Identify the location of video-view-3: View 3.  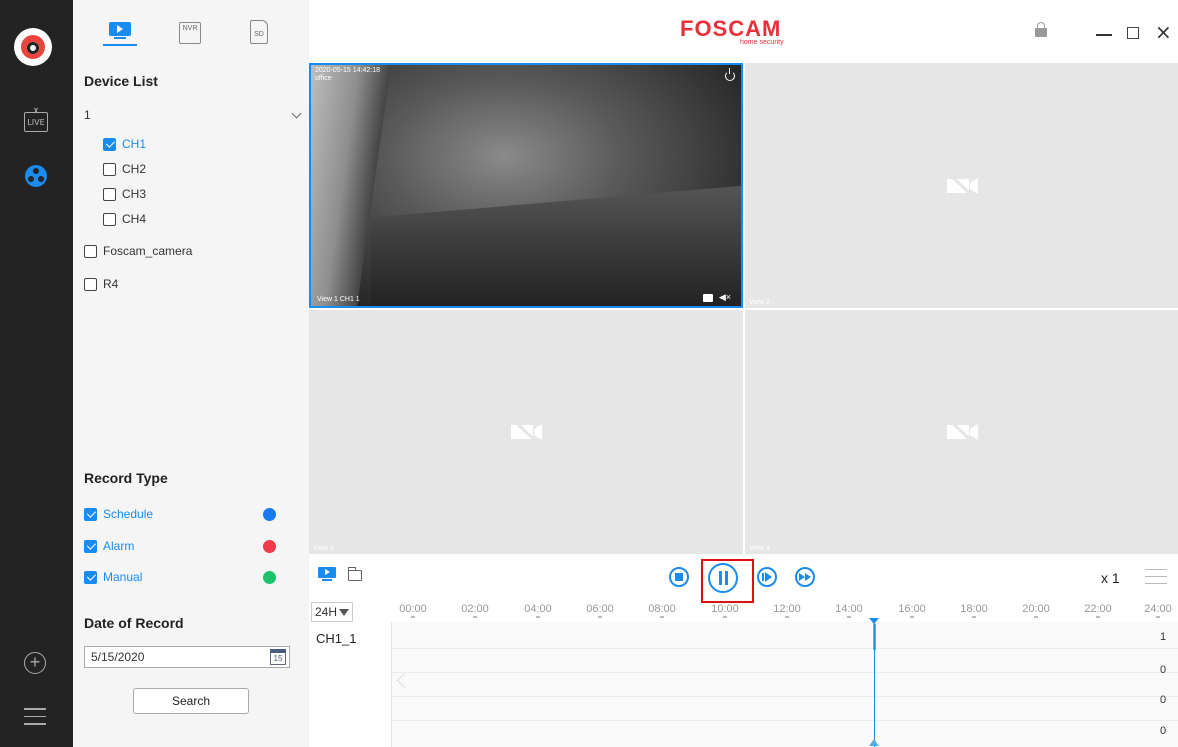
(526, 432).